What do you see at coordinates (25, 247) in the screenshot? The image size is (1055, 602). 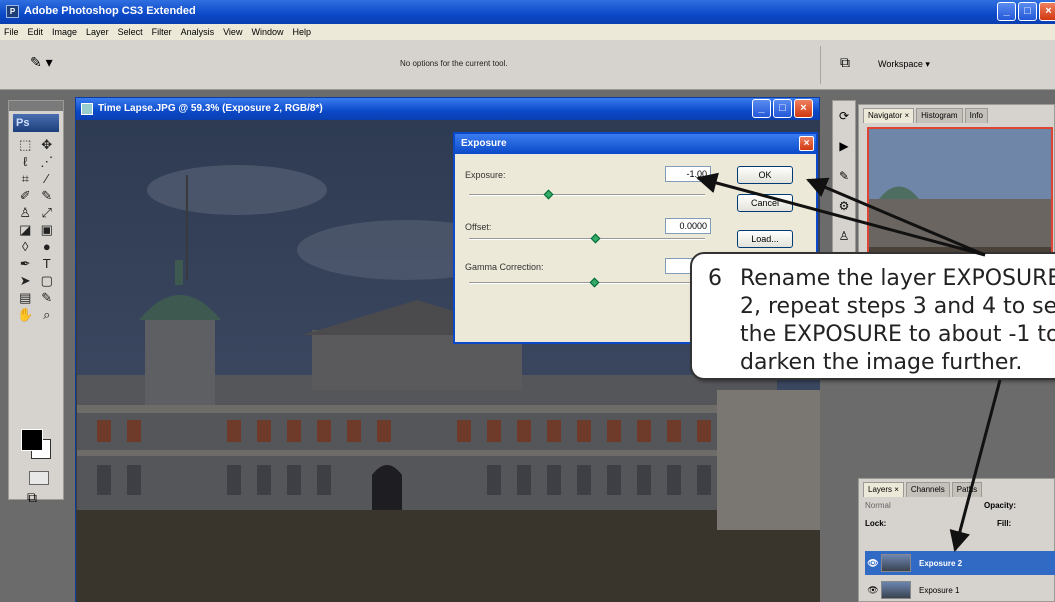 I see `blur-tool-icon: ◊` at bounding box center [25, 247].